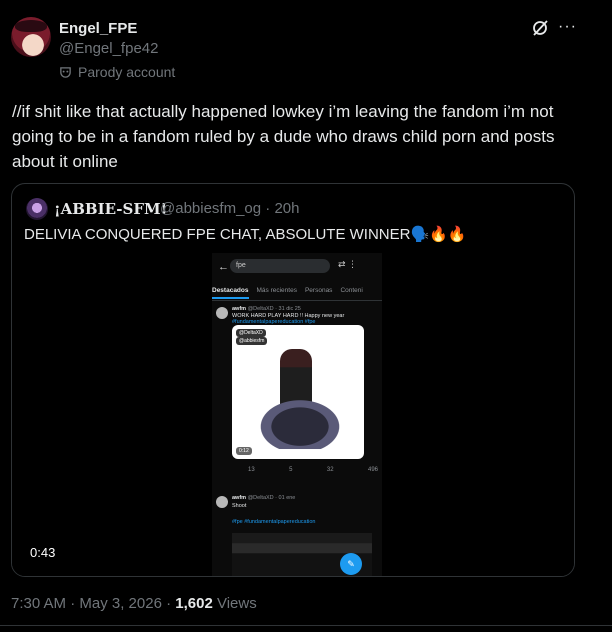  What do you see at coordinates (230, 293) in the screenshot?
I see `tab-destacados: Destacados` at bounding box center [230, 293].